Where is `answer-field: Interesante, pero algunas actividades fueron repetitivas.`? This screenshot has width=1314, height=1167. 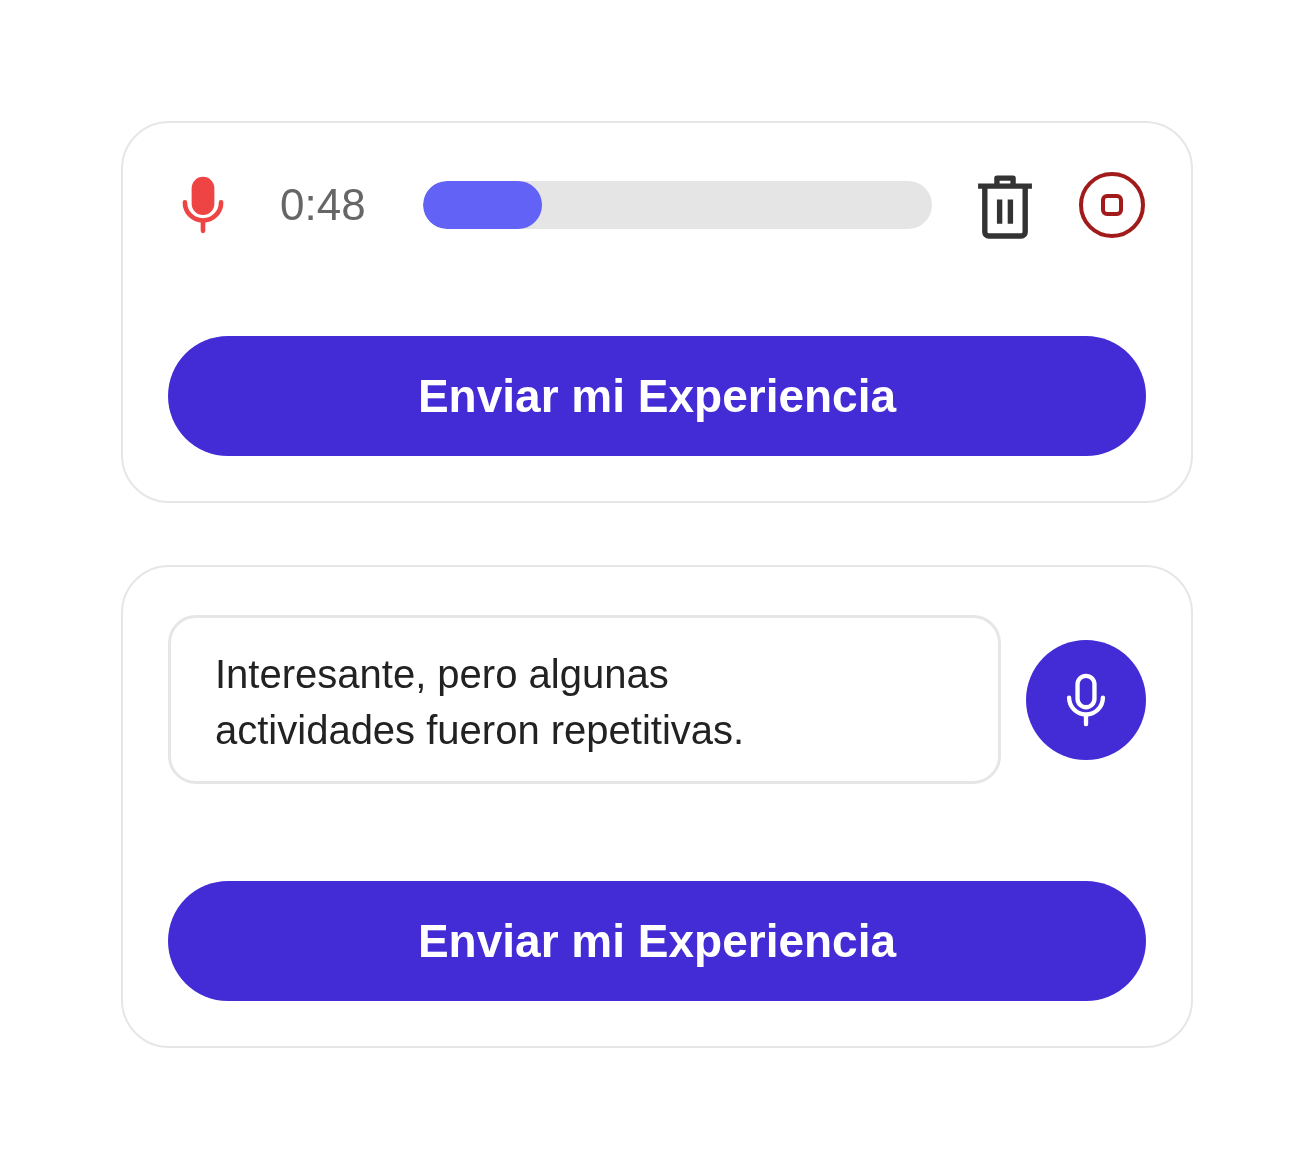 answer-field: Interesante, pero algunas actividades fueron repetitivas. is located at coordinates (584, 699).